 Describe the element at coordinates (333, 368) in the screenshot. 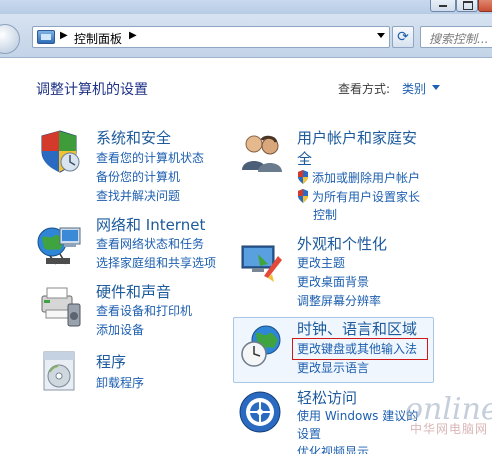

I see `link-change-display-language: 更改显示语言` at that location.